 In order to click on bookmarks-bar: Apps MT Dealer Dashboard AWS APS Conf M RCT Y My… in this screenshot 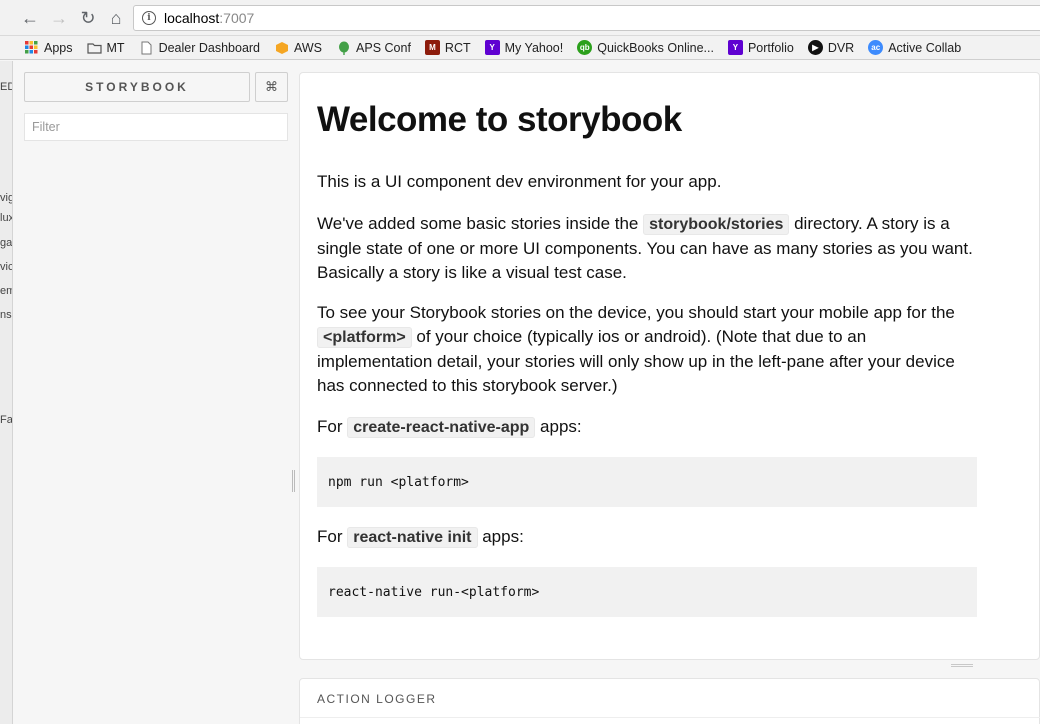, I will do `click(520, 48)`.